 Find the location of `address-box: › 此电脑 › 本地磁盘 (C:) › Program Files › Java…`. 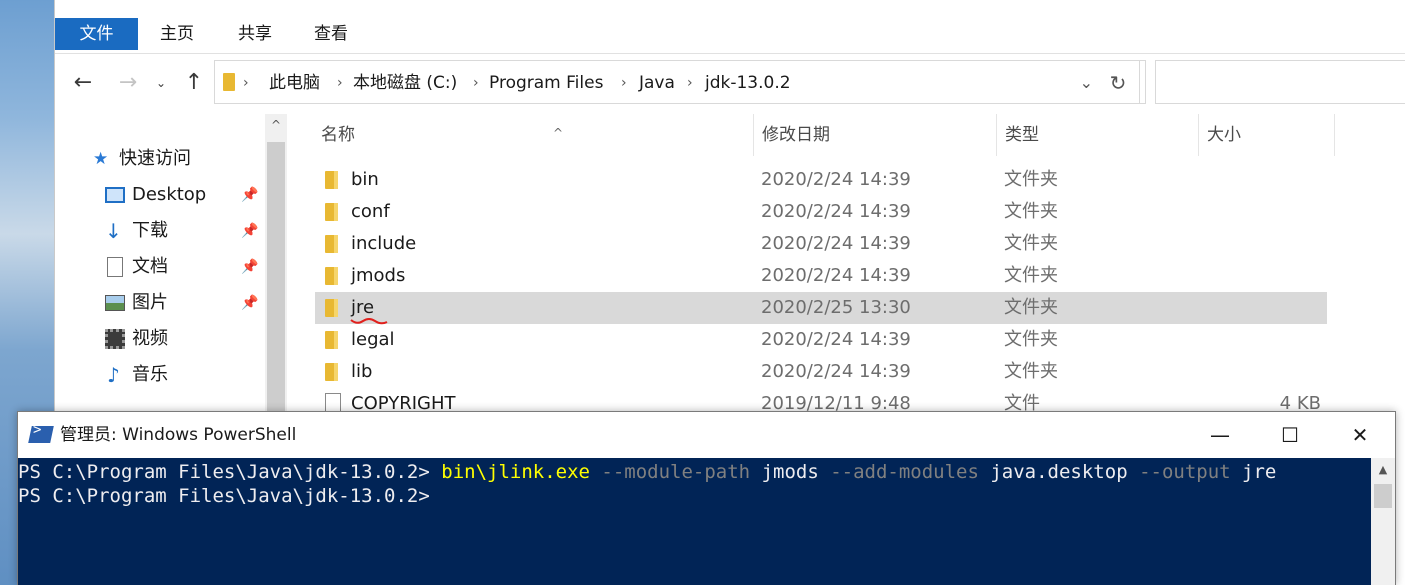

address-box: › 此电脑 › 本地磁盘 (C:) › Program Files › Java… is located at coordinates (680, 82).